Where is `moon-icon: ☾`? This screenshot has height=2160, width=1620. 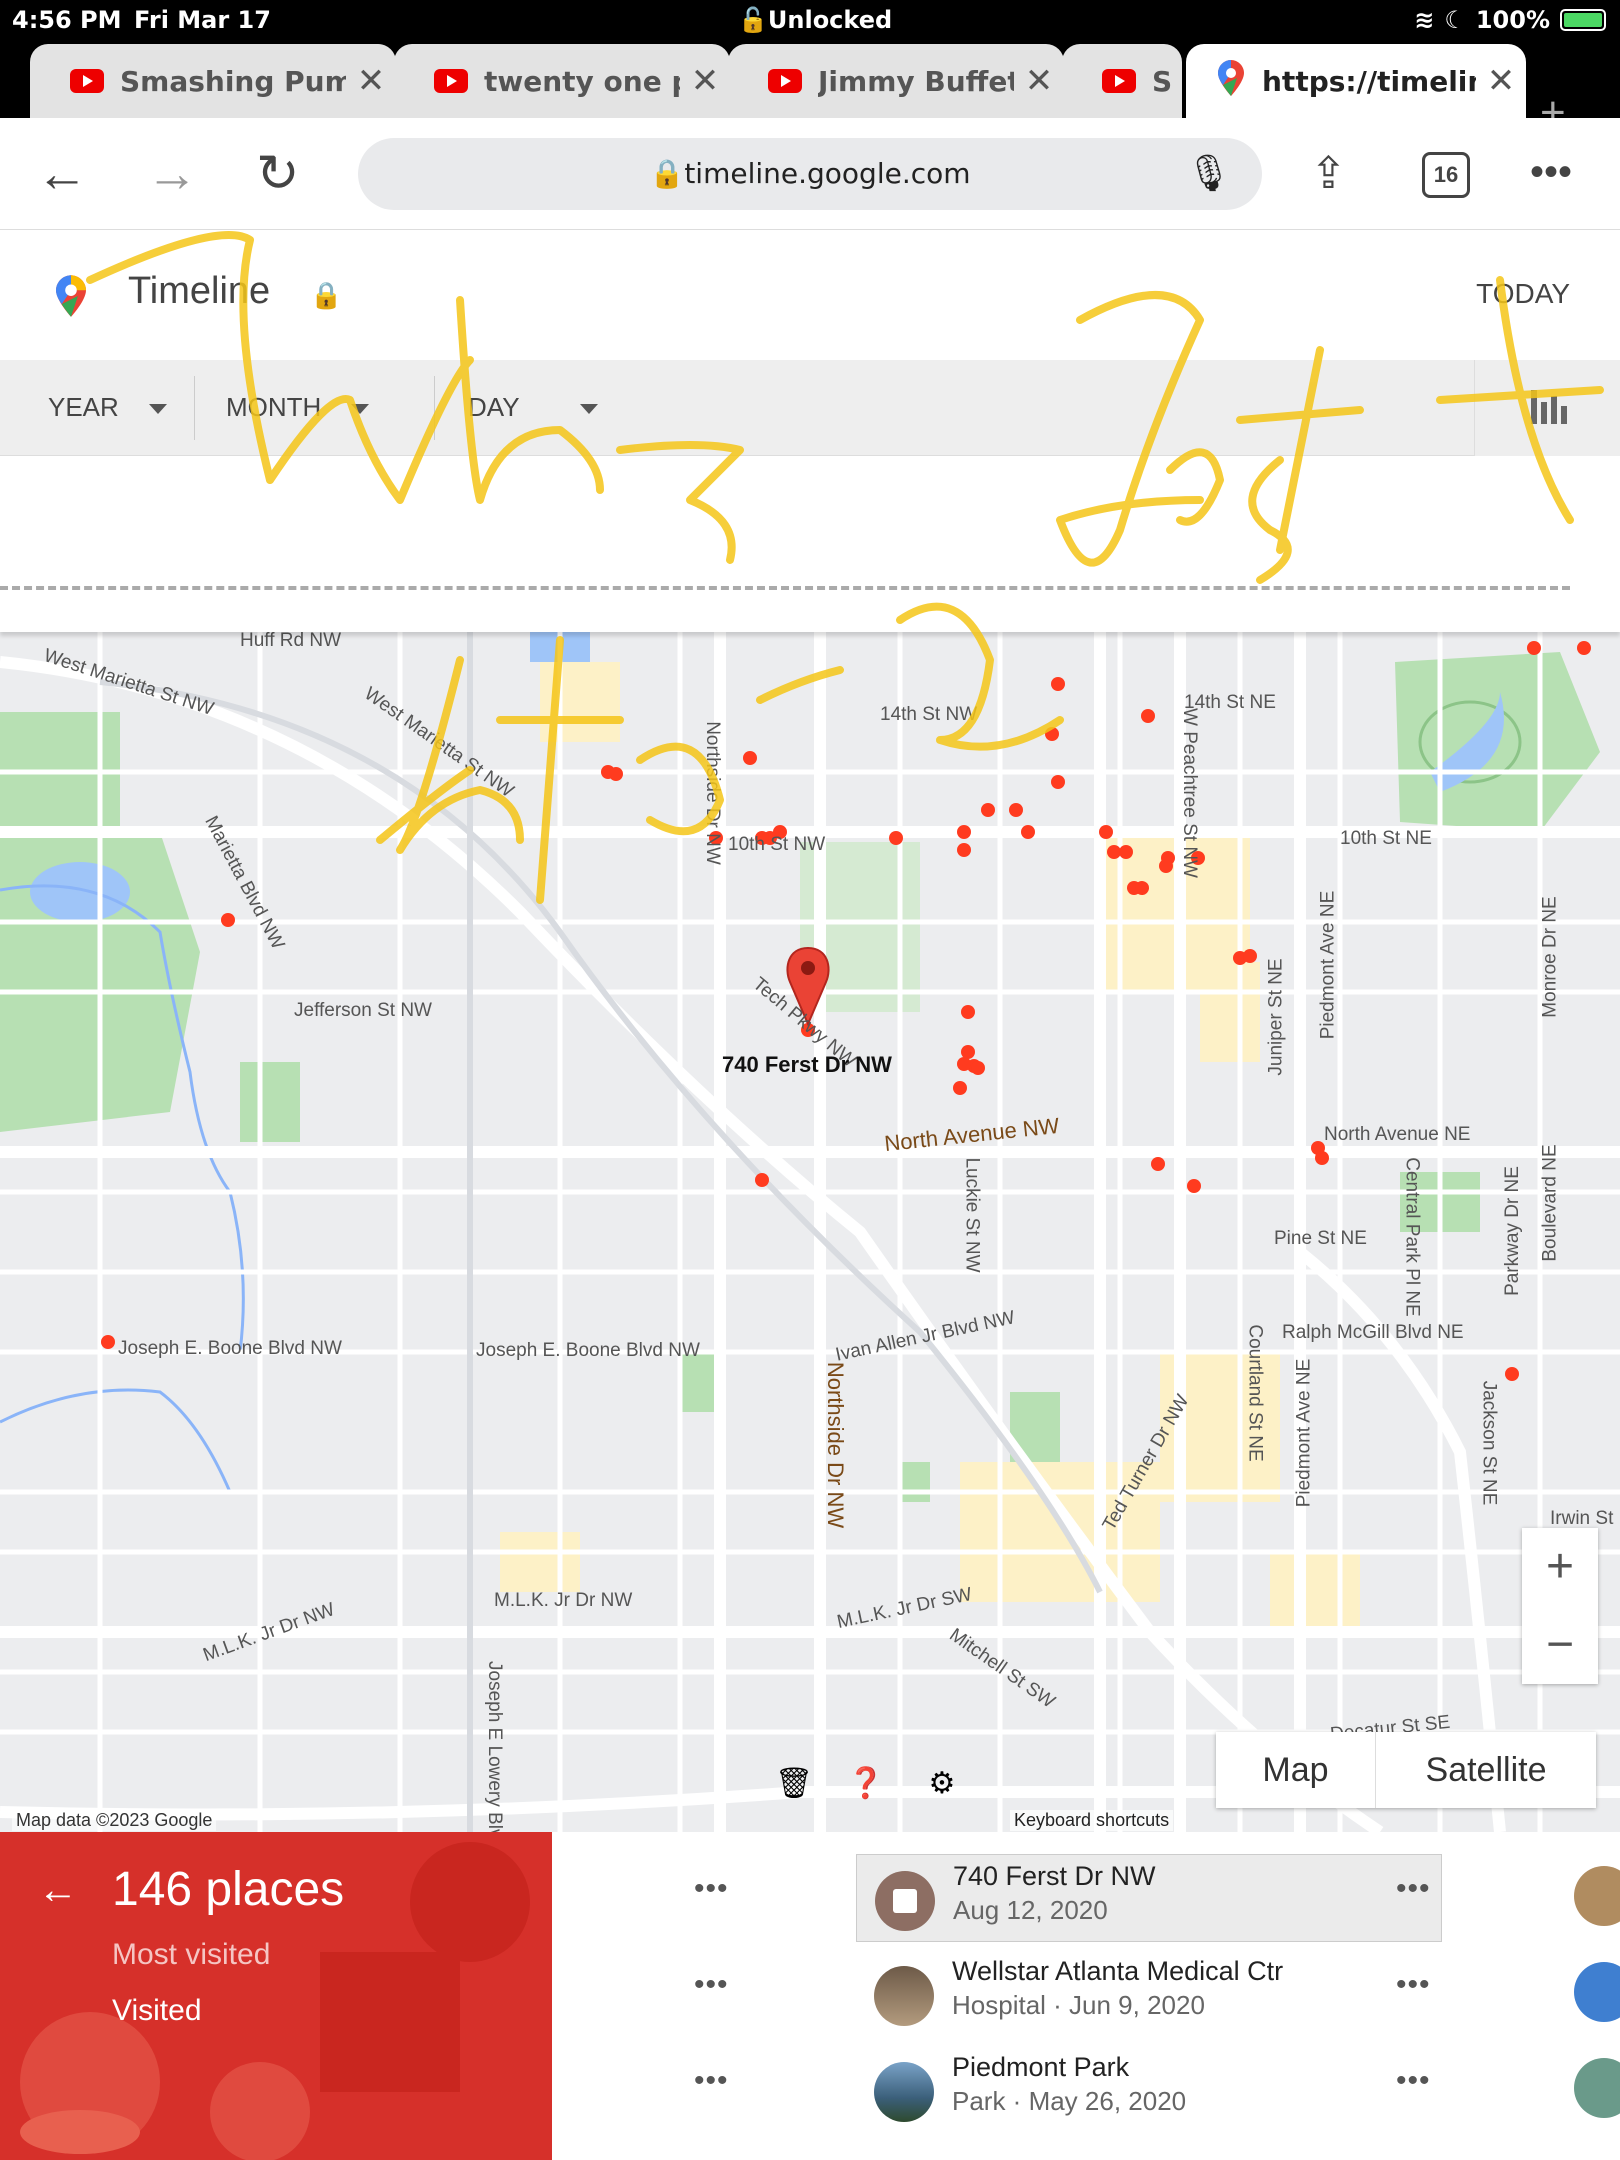 moon-icon: ☾ is located at coordinates (1455, 20).